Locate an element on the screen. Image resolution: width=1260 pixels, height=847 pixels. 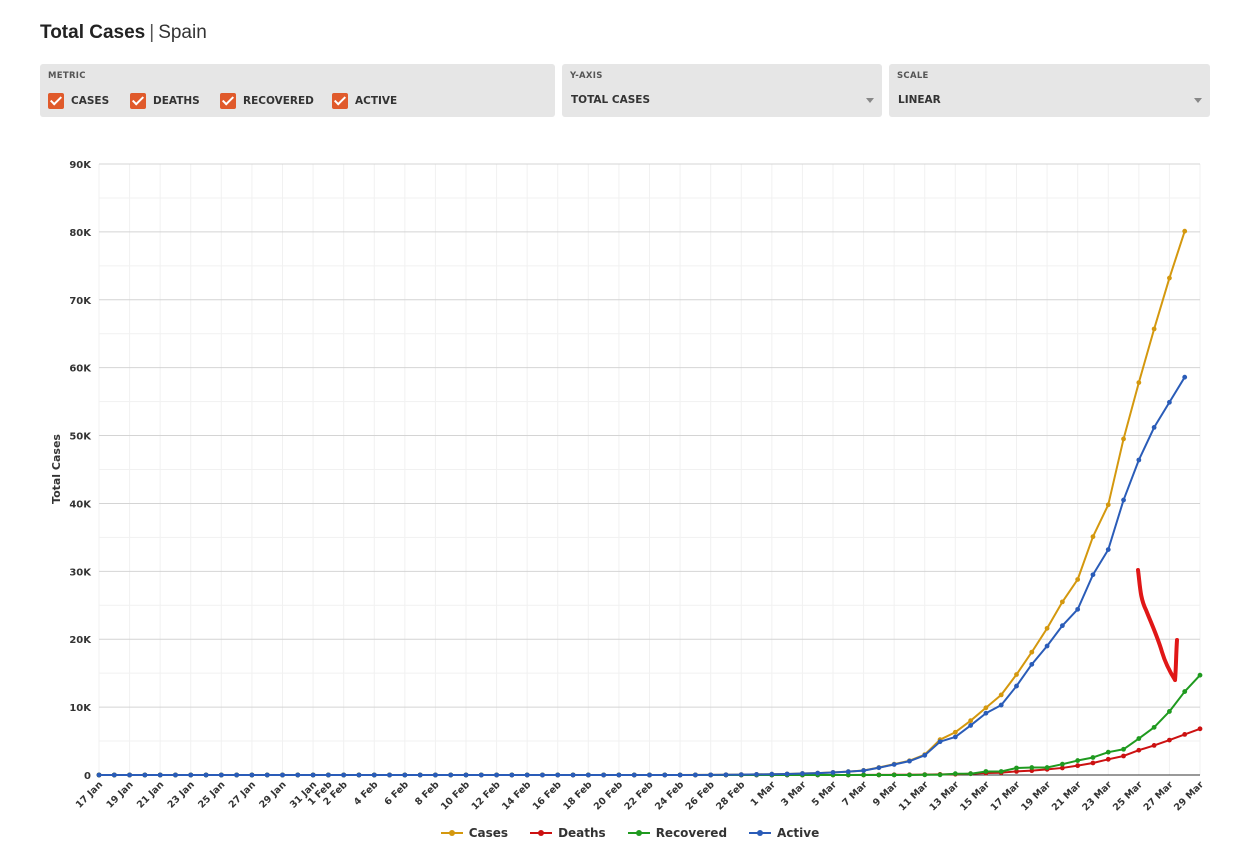
legend-item-deaths: Deaths is located at coordinates (568, 833).